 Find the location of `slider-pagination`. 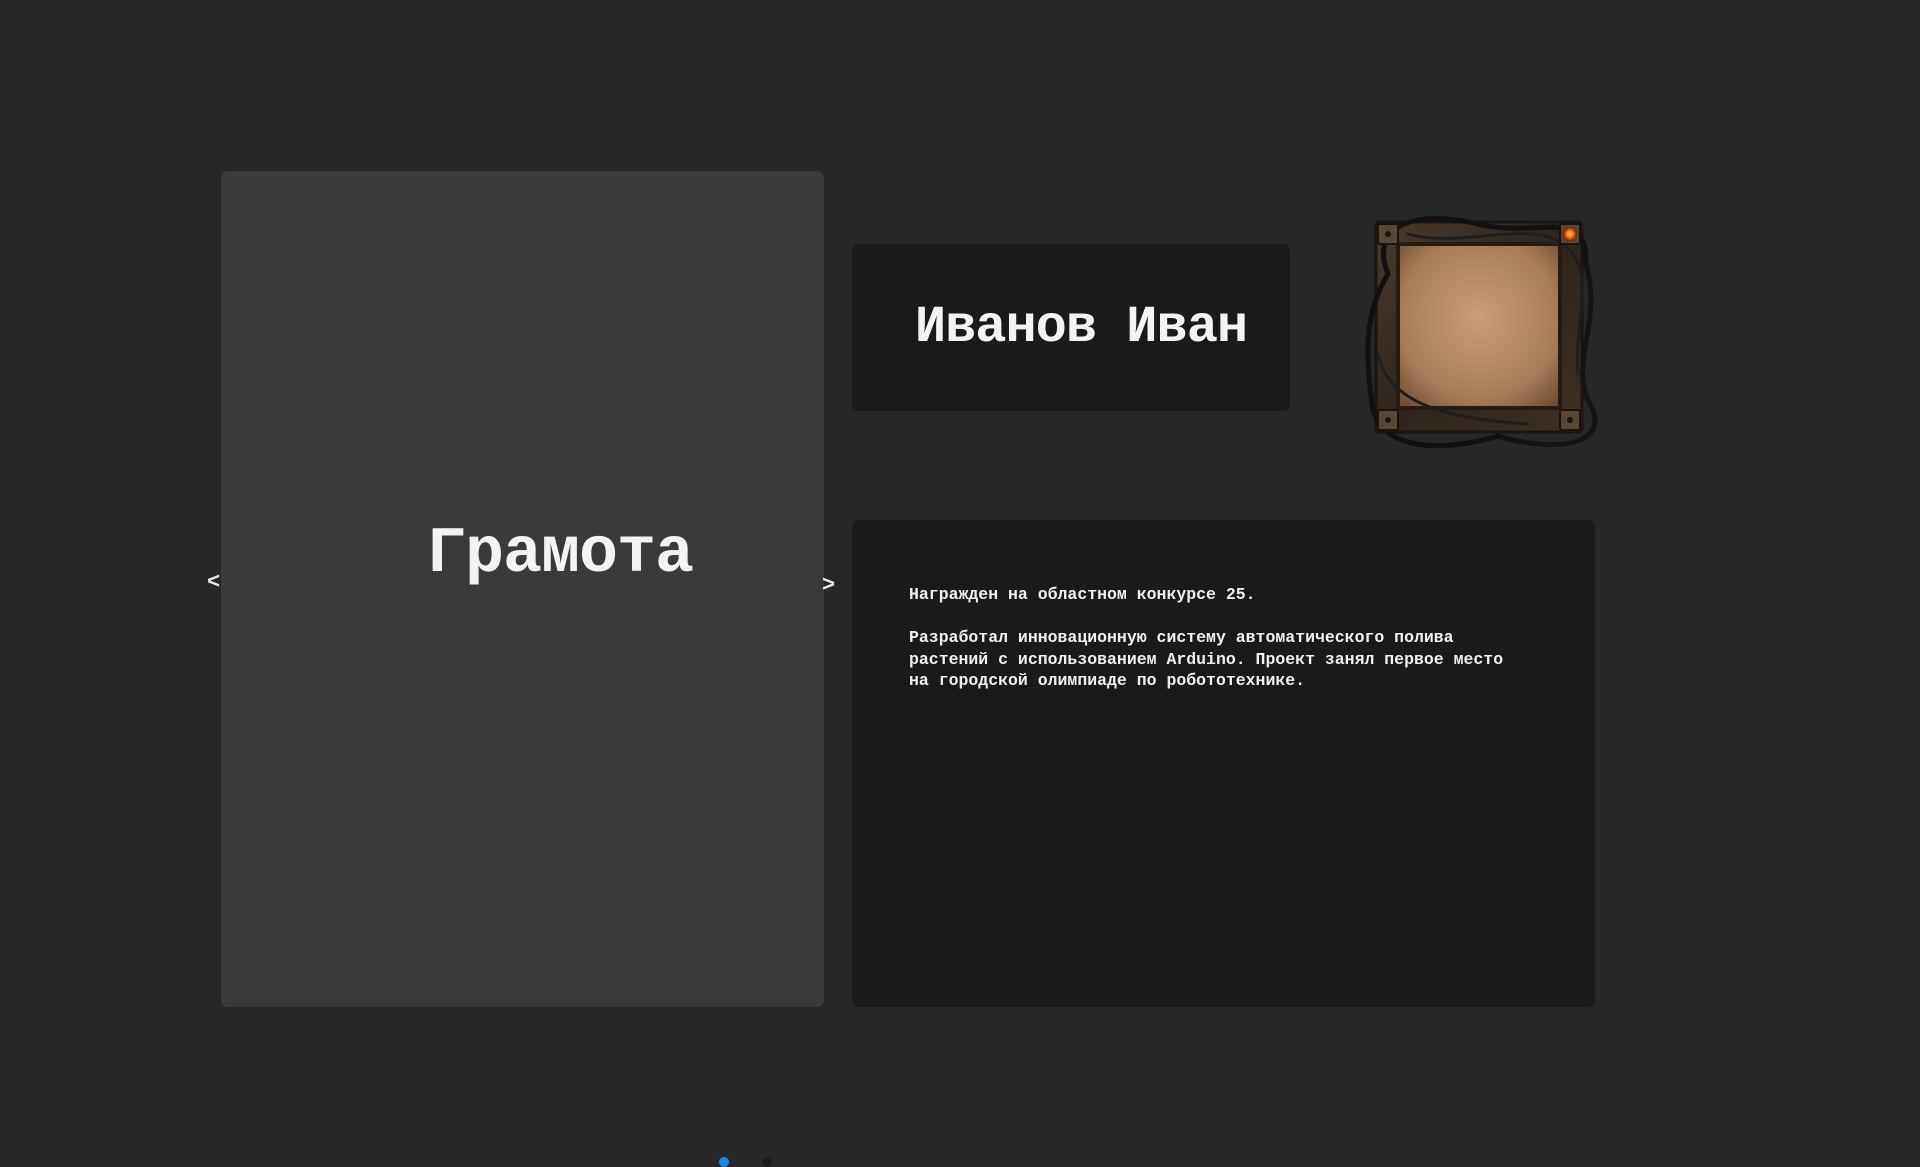

slider-pagination is located at coordinates (745, 1162).